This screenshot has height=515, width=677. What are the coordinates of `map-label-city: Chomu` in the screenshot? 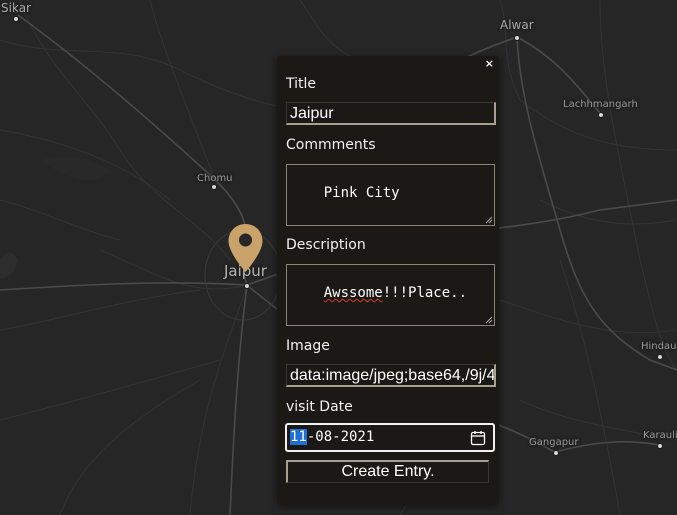 It's located at (215, 178).